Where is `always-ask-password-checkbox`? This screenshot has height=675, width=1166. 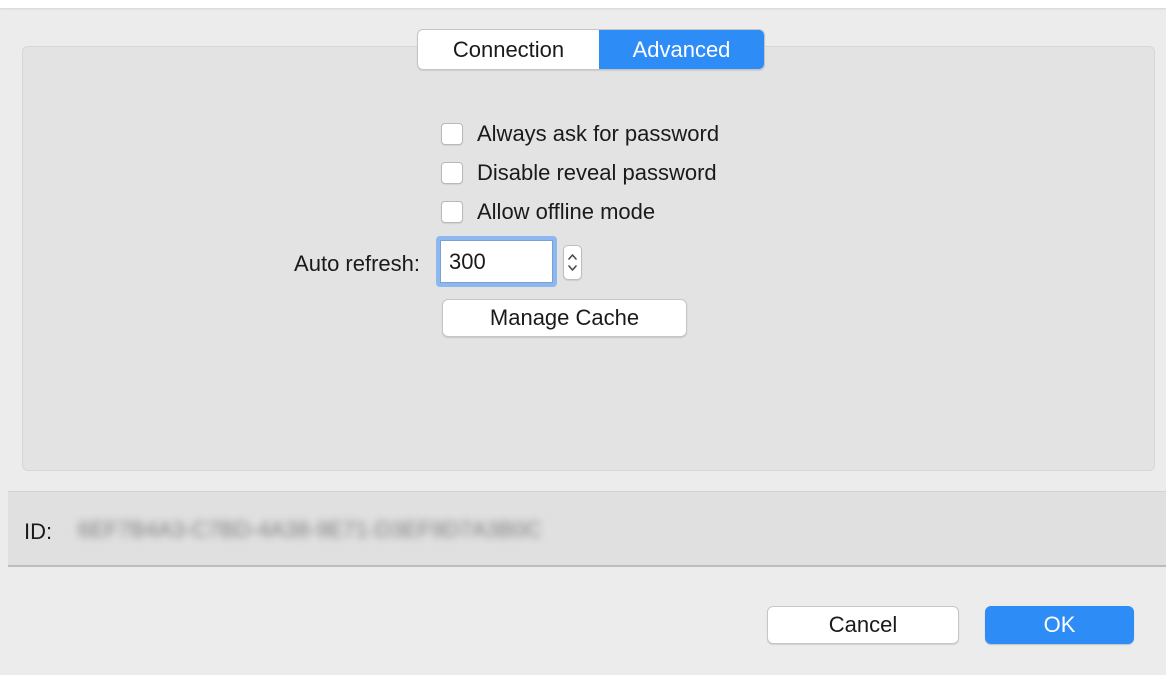 always-ask-password-checkbox is located at coordinates (452, 134).